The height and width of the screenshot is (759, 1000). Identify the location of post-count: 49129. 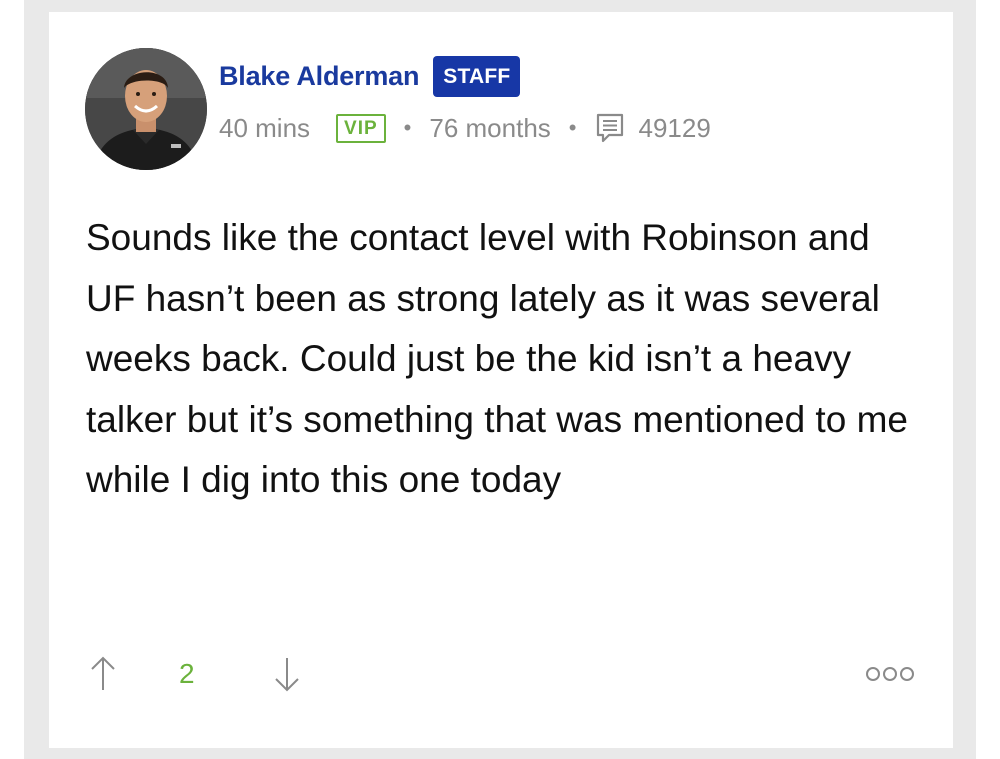
(674, 127).